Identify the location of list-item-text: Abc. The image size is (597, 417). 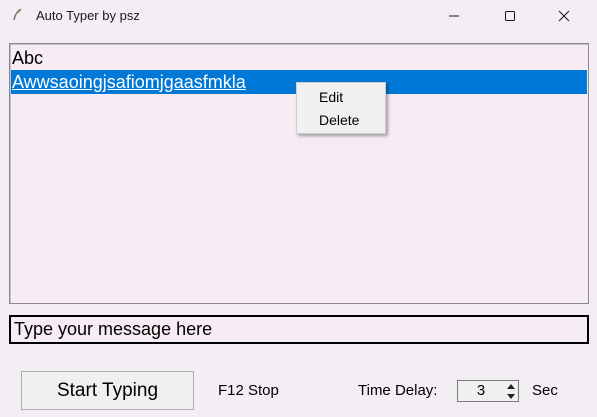
(28, 58).